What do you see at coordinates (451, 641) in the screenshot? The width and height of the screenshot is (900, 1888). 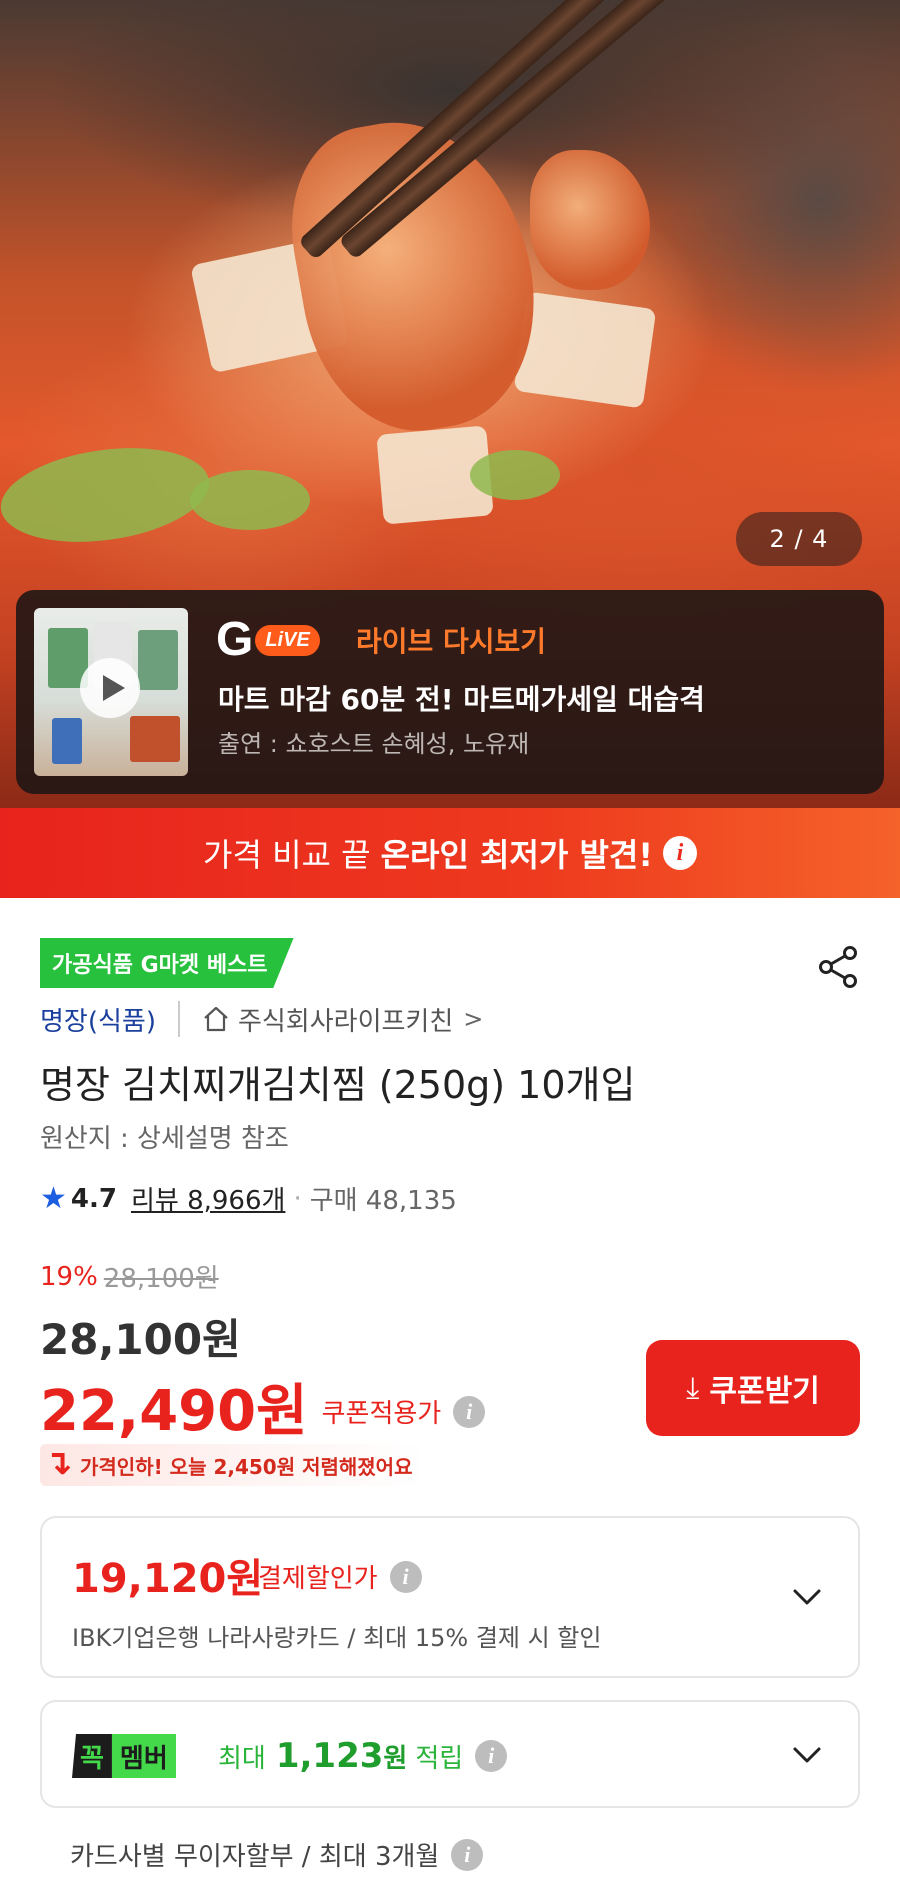 I see `live-replay-label: 라이브 다시보기` at bounding box center [451, 641].